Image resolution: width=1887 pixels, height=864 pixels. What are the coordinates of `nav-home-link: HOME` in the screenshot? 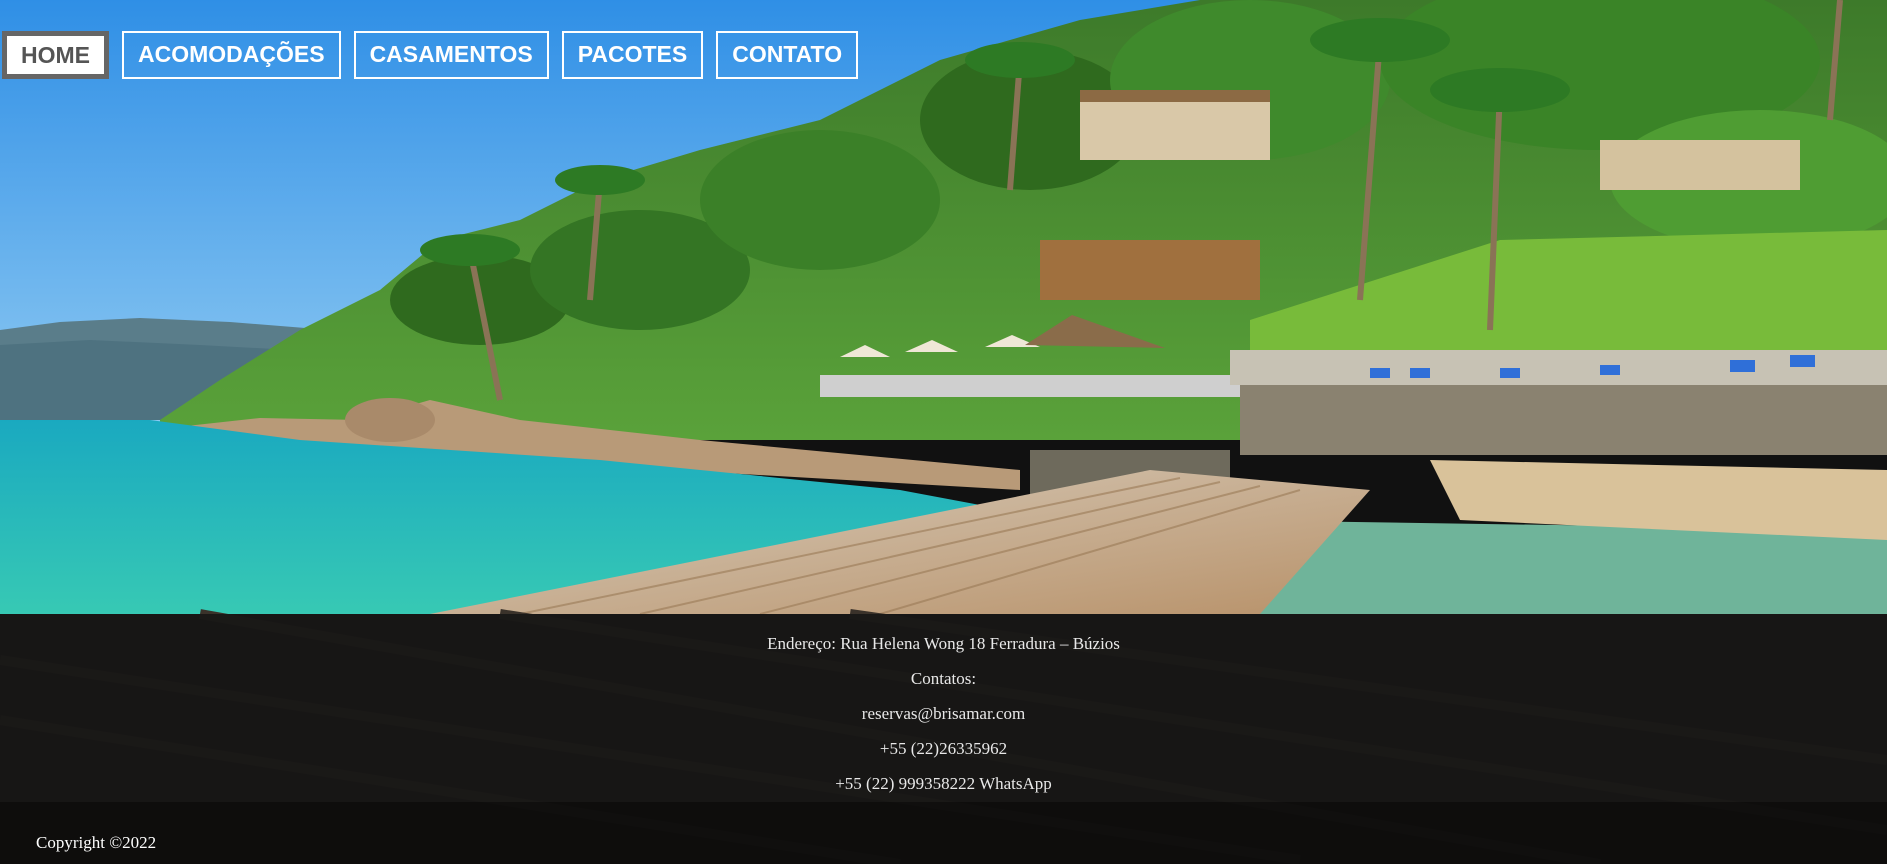 It's located at (55, 55).